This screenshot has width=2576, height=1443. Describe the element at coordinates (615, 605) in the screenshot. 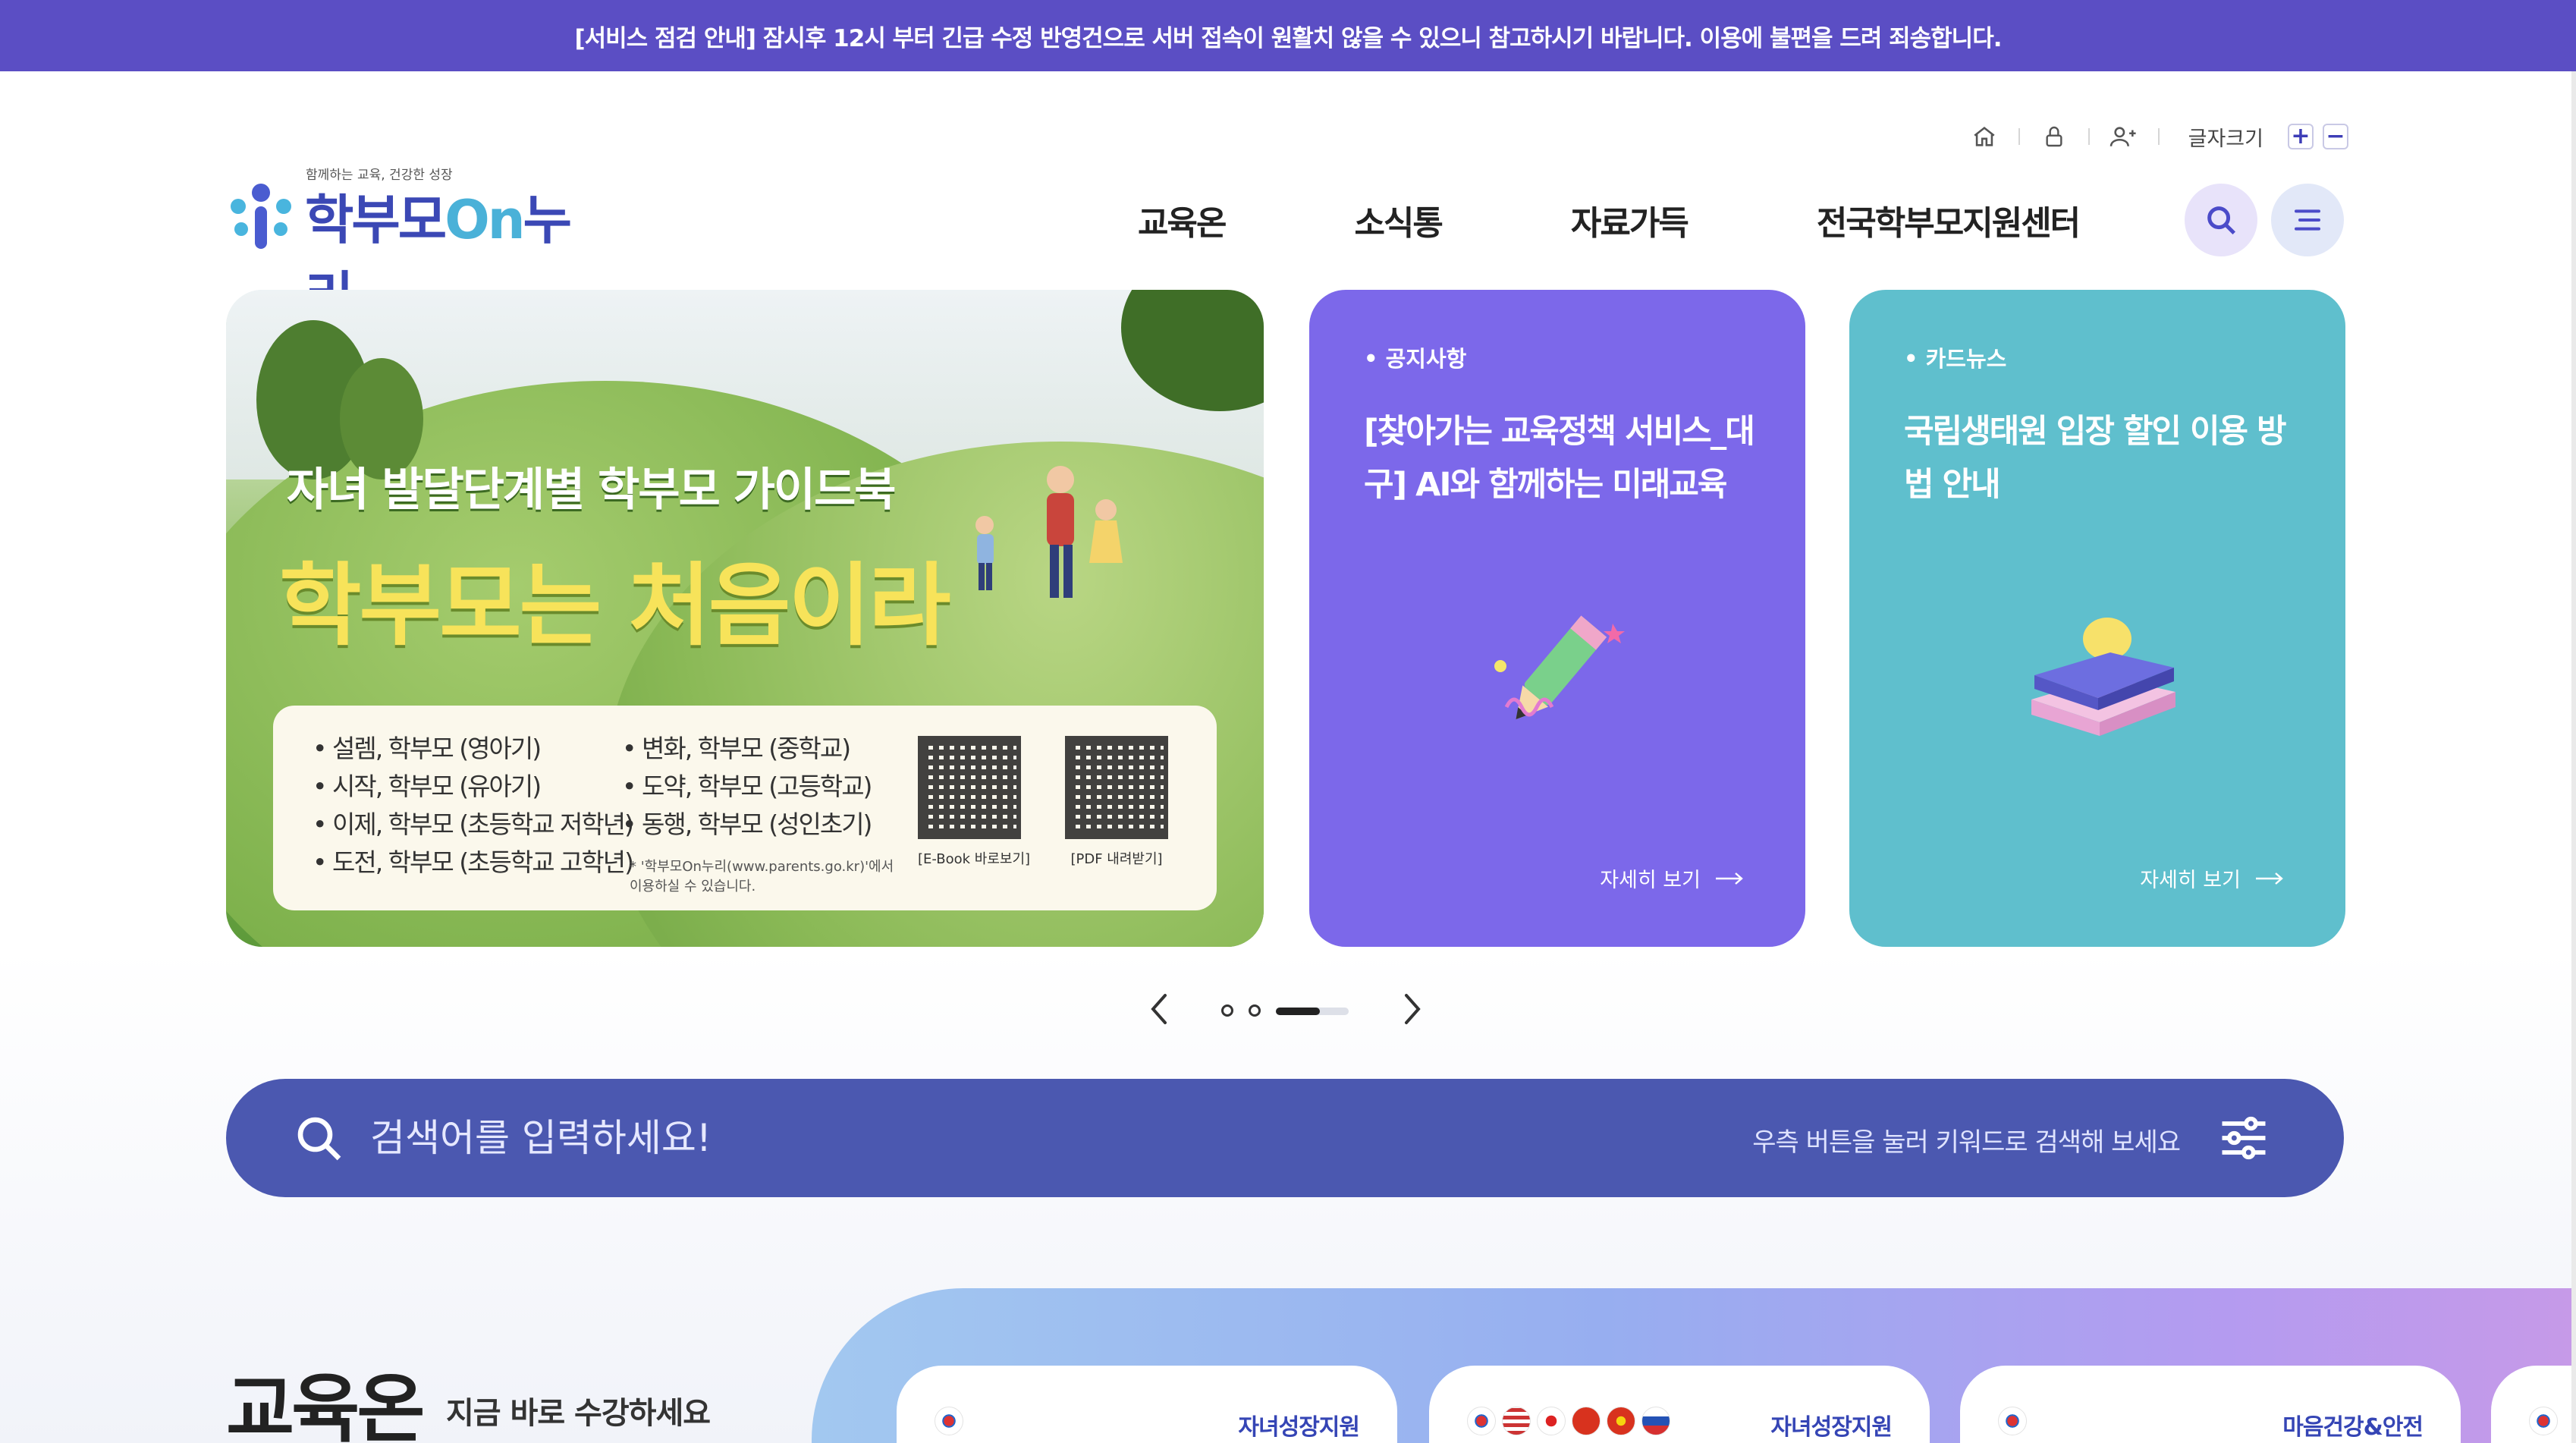

I see `hero-title: 학부모는 처음이라` at that location.